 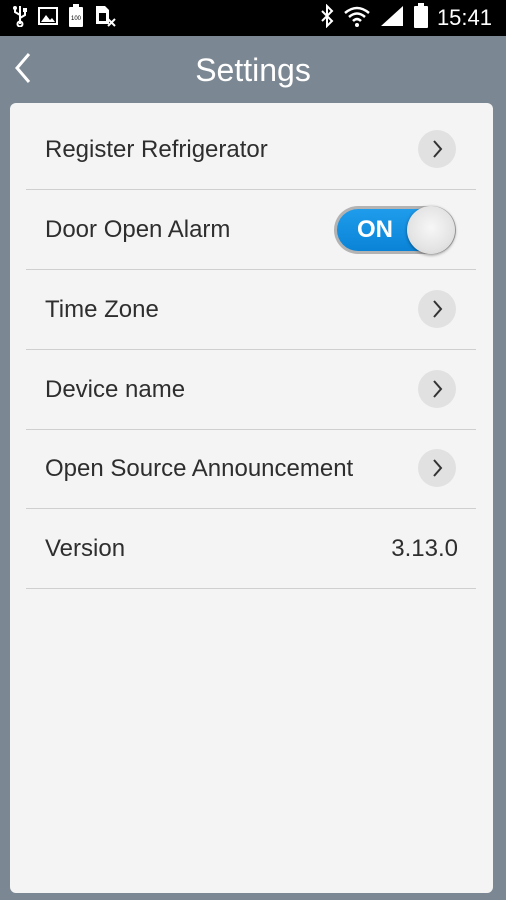 I want to click on settings-item-label: Door Open Alarm, so click(x=138, y=229).